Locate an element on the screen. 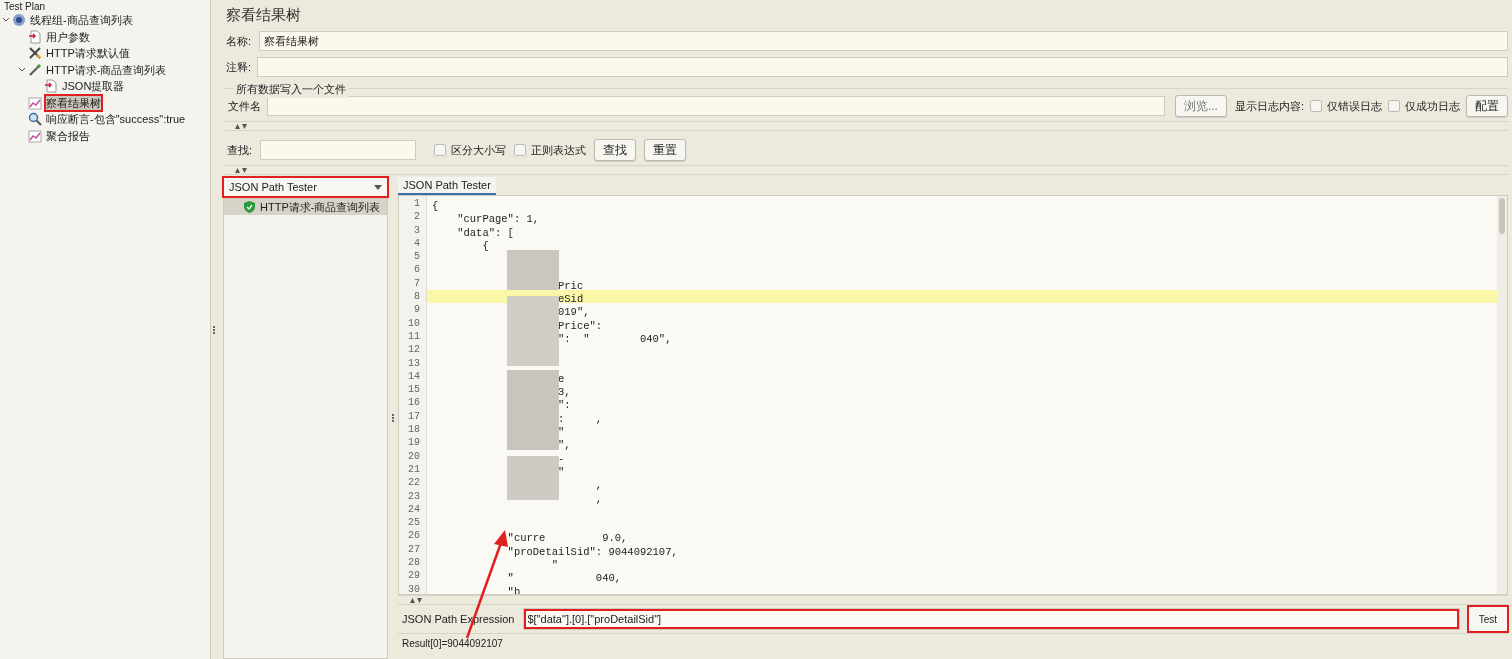 This screenshot has width=1512, height=659. tree-item: 响应断言-包含"success":true is located at coordinates (116, 119).